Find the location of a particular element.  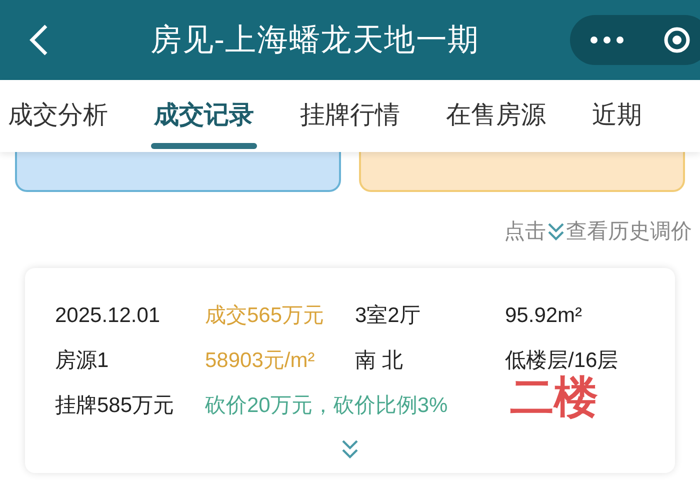

record-field: 58903元/m² is located at coordinates (280, 361).